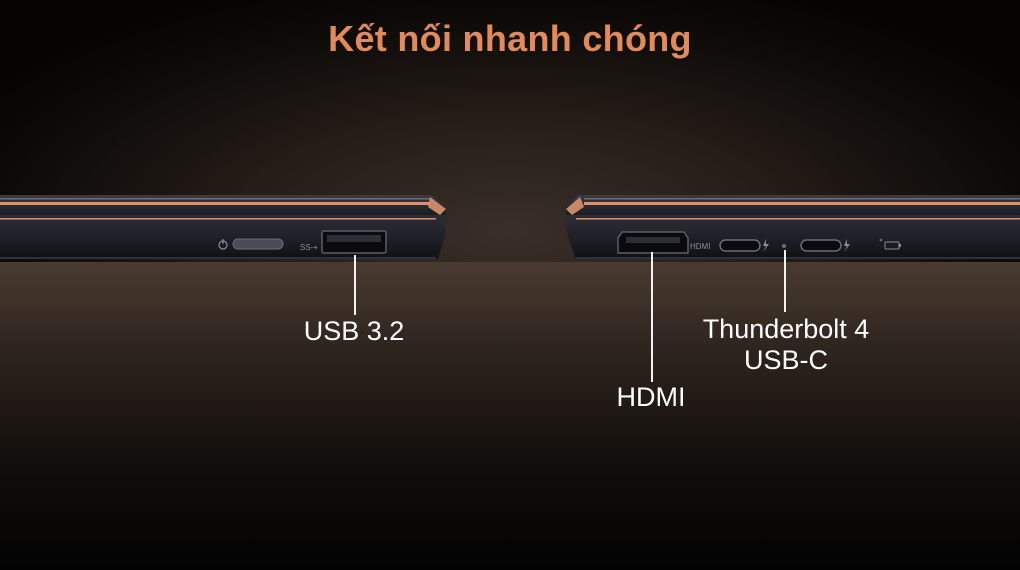 This screenshot has width=1020, height=570. Describe the element at coordinates (653, 242) in the screenshot. I see `hdmi-port-icon` at that location.